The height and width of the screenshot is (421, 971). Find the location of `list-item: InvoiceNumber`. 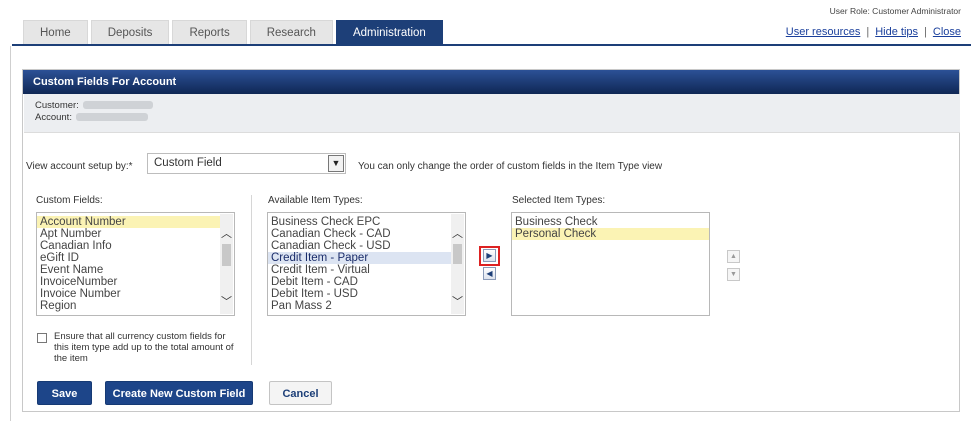

list-item: InvoiceNumber is located at coordinates (129, 282).